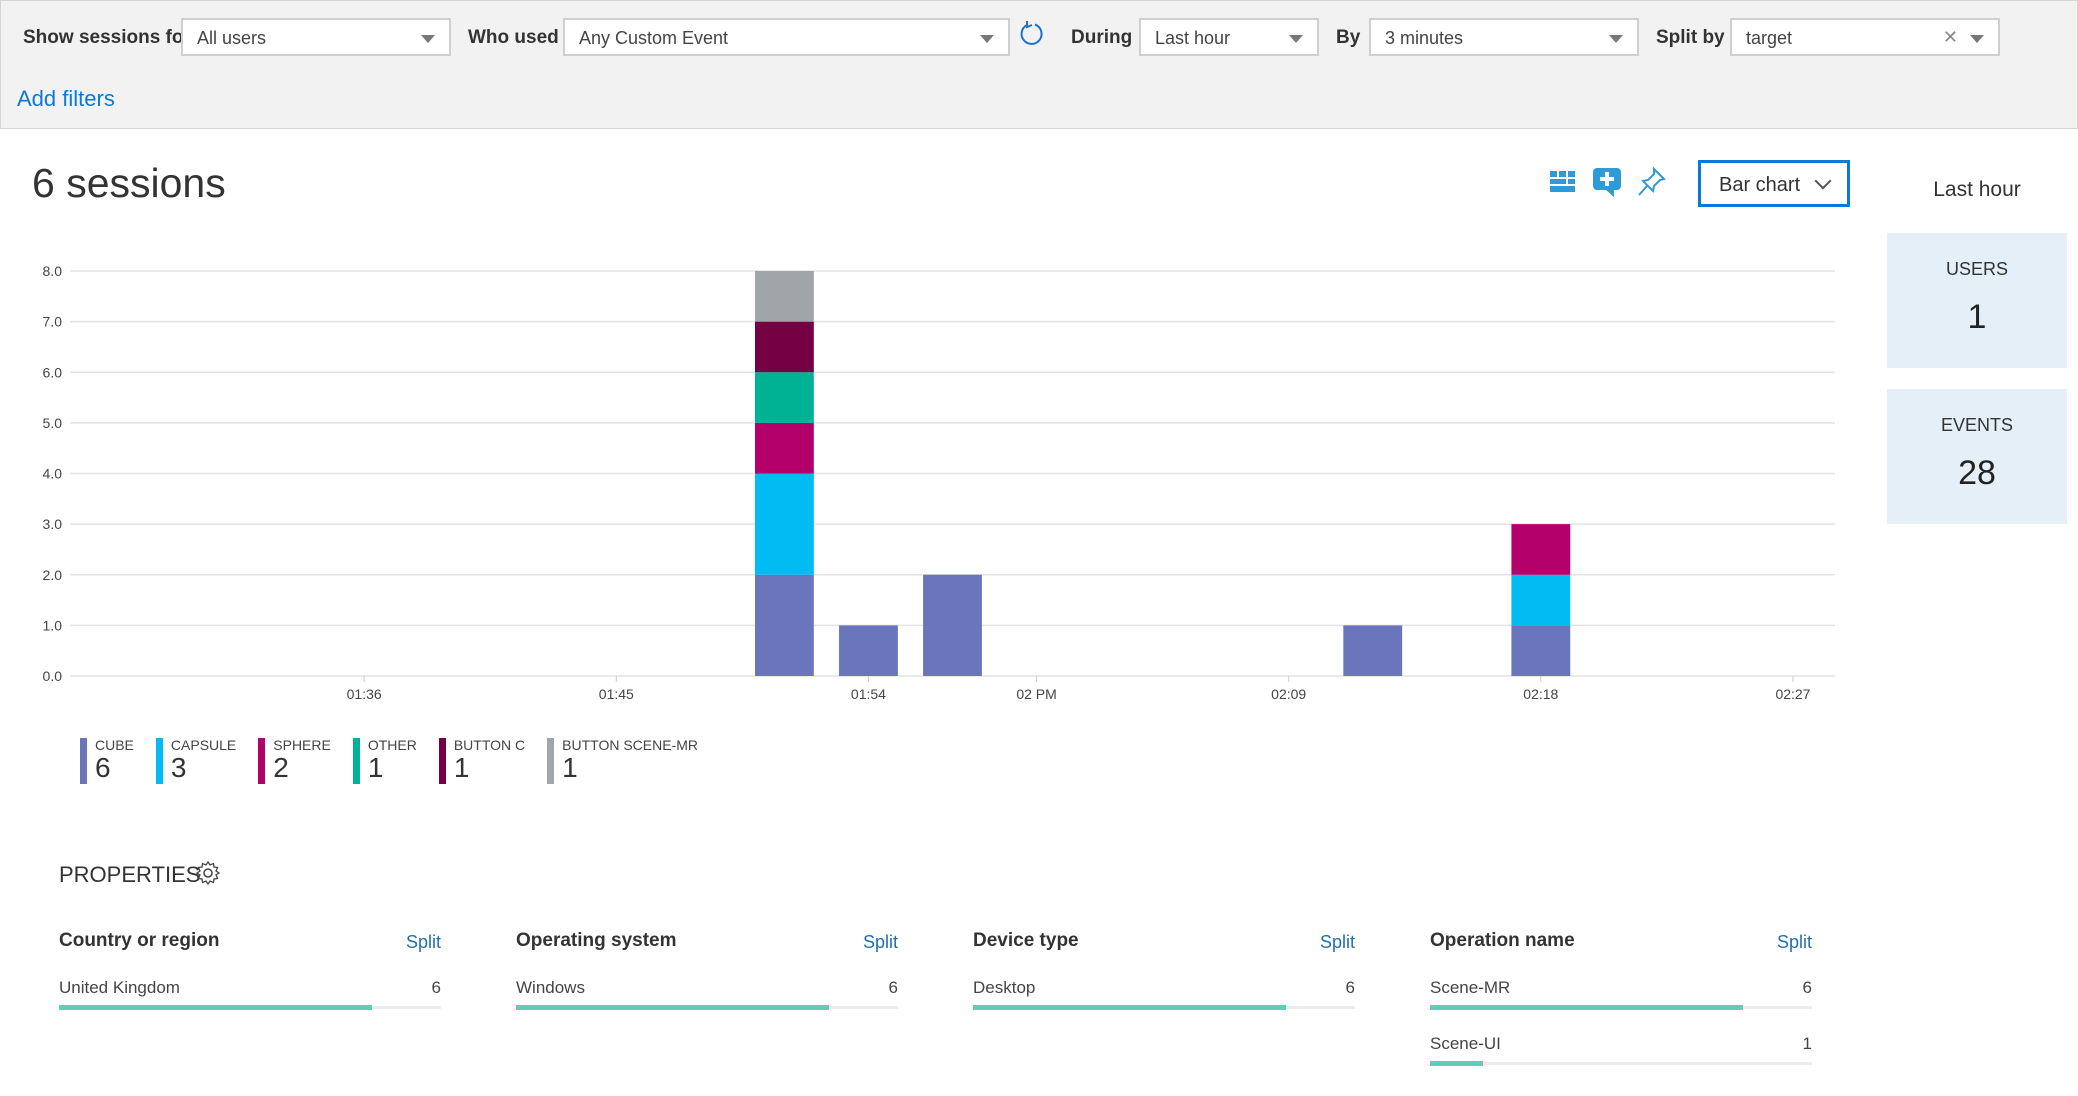 The height and width of the screenshot is (1096, 2078). Describe the element at coordinates (139, 940) in the screenshot. I see `property-name: Country or region` at that location.